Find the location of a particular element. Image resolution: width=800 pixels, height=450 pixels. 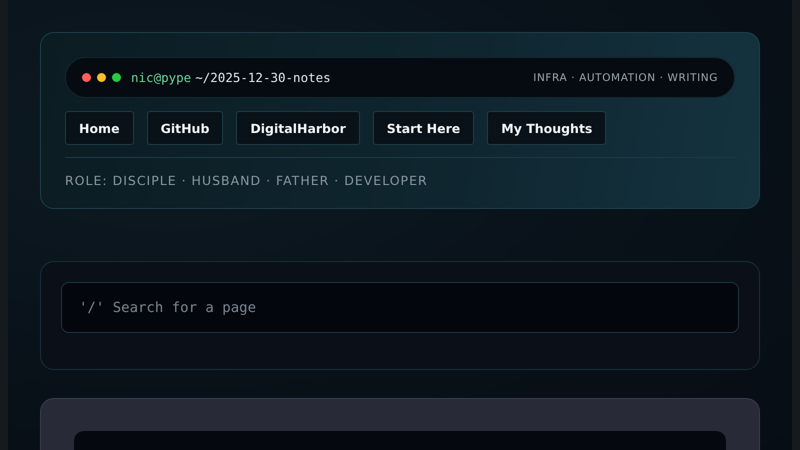

search-field: '/' Search for a page is located at coordinates (400, 307).